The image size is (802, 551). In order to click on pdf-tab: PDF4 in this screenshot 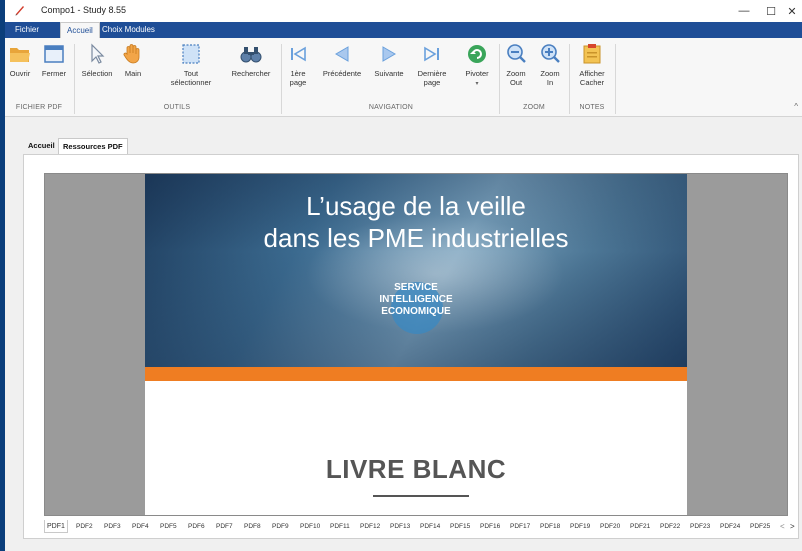, I will do `click(140, 526)`.